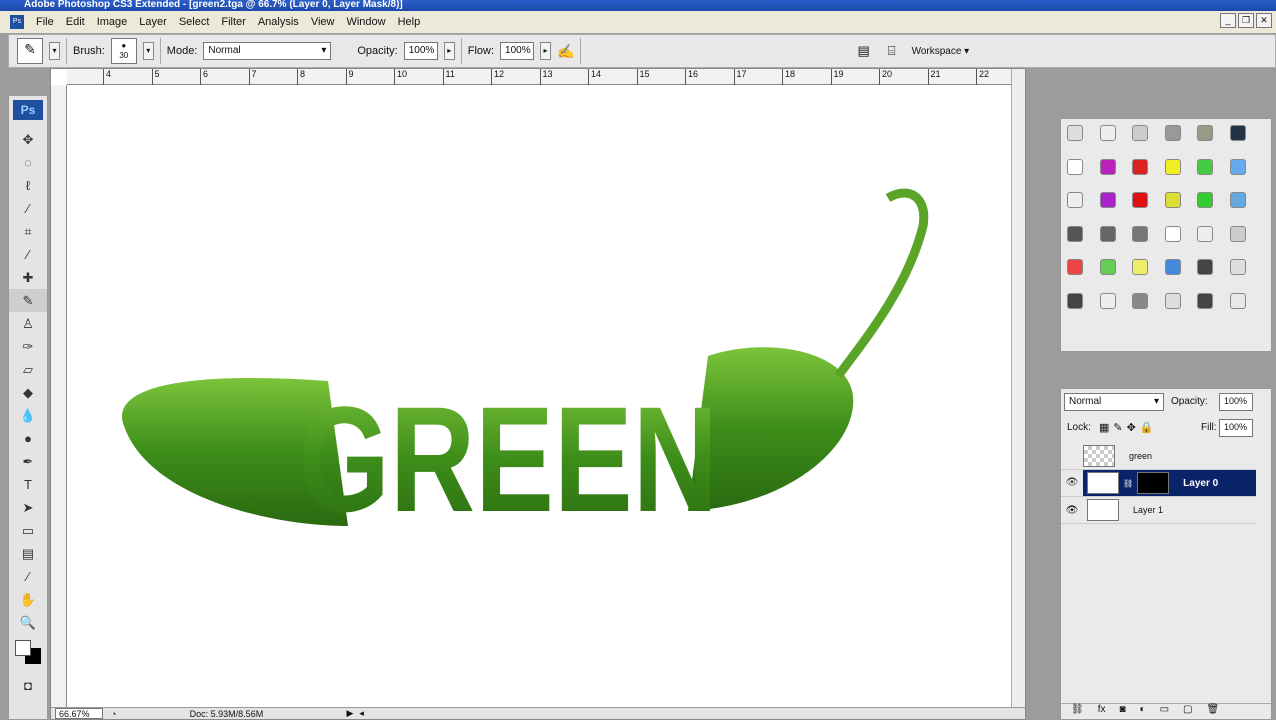 Image resolution: width=1276 pixels, height=720 pixels. What do you see at coordinates (45, 22) in the screenshot?
I see `menu-file: File` at bounding box center [45, 22].